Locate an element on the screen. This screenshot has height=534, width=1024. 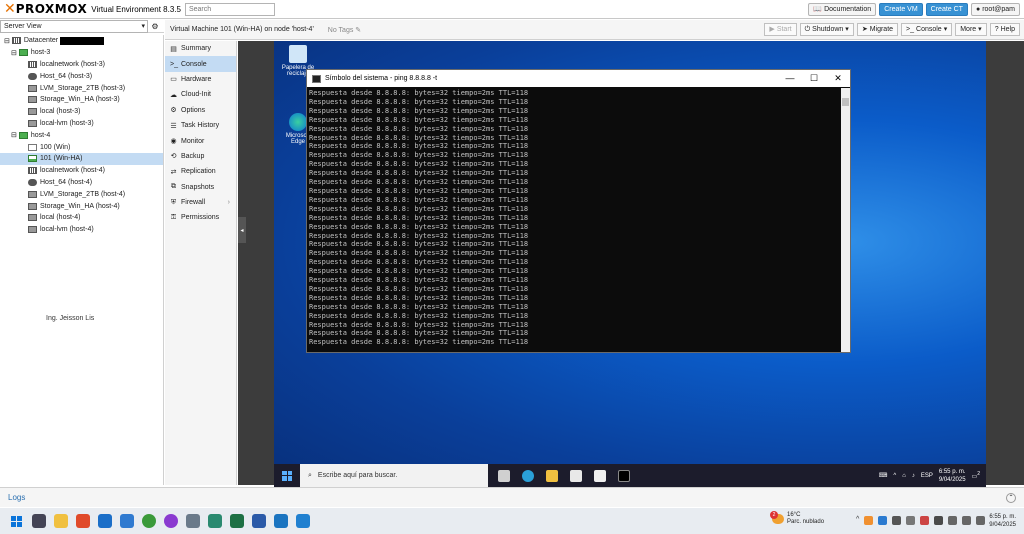
tree-item: localnetwork (host-4) is located at coordinates (81, 171).